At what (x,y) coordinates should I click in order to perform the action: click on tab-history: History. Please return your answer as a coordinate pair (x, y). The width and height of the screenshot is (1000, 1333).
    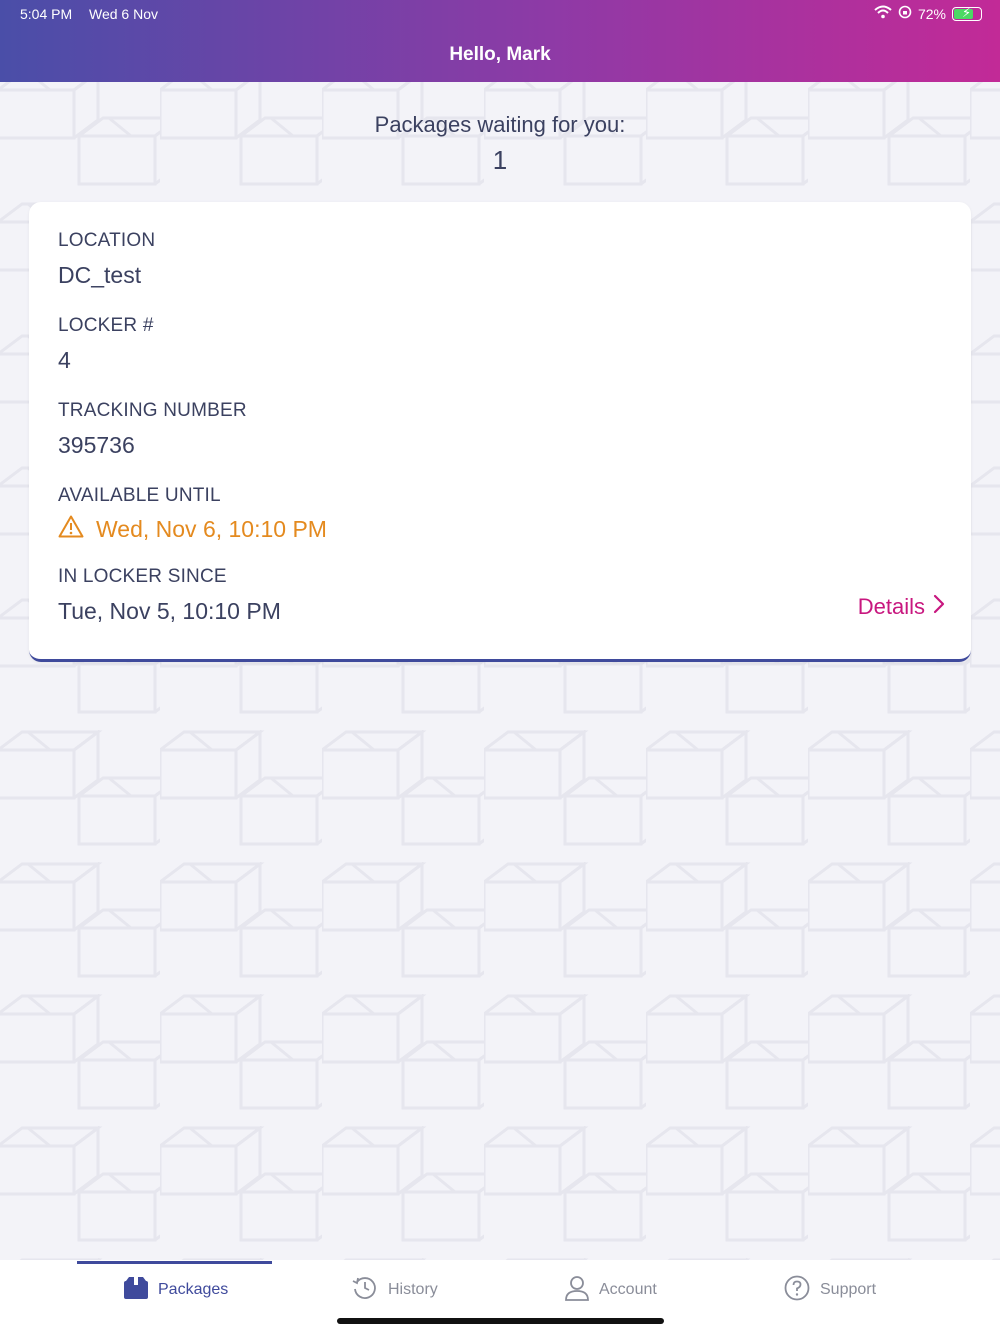
    Looking at the image, I should click on (395, 1290).